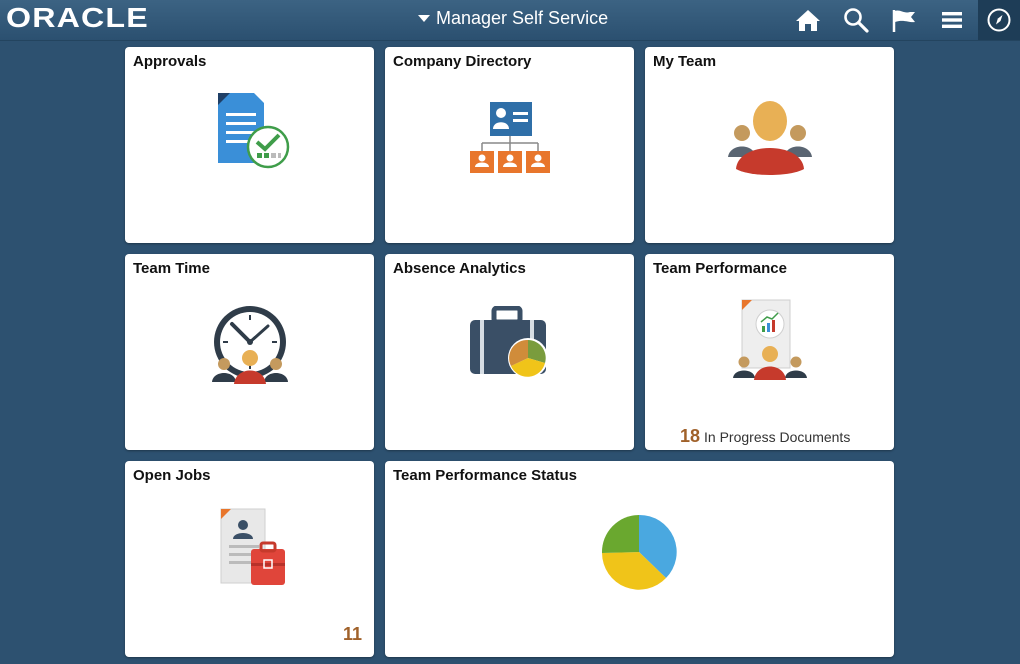  I want to click on tile-my-team: My Team, so click(769, 145).